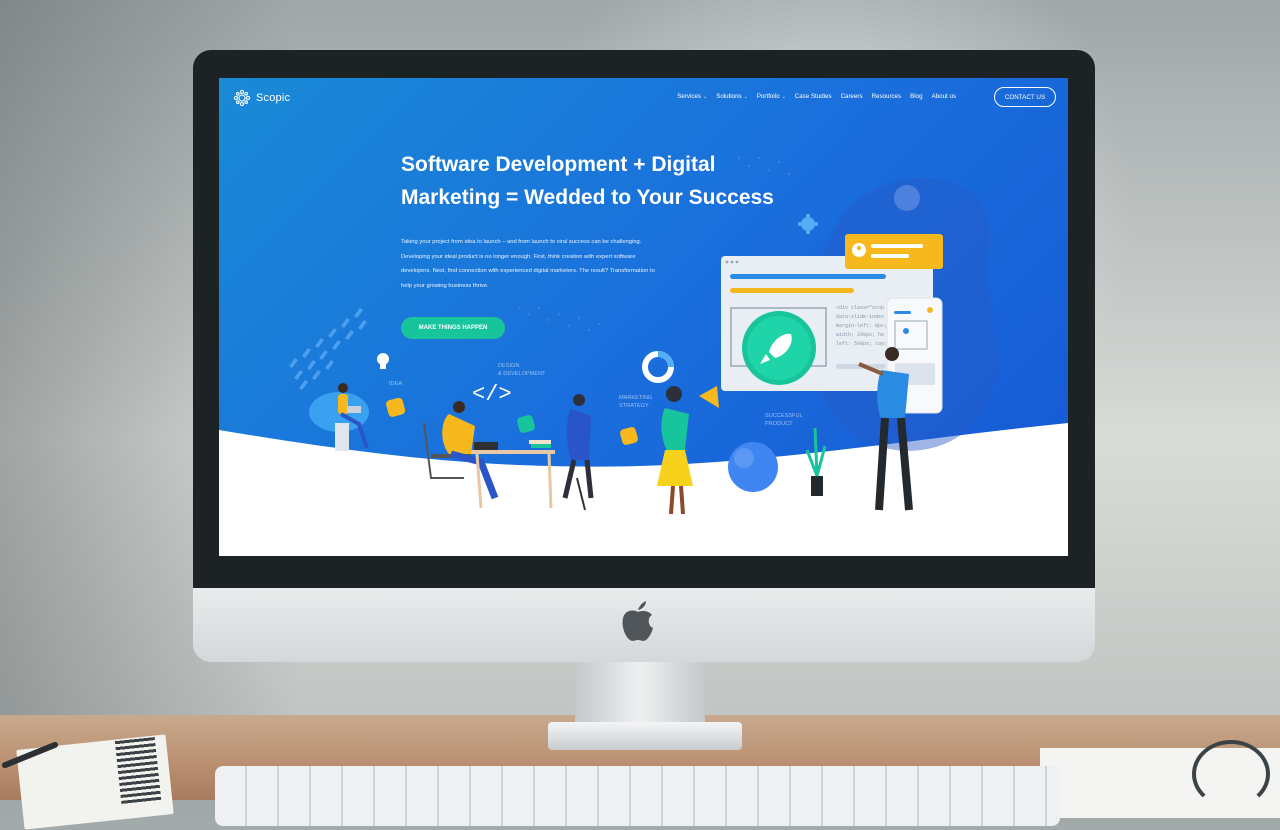 This screenshot has width=1280, height=830. I want to click on person-designer, so click(578, 452).